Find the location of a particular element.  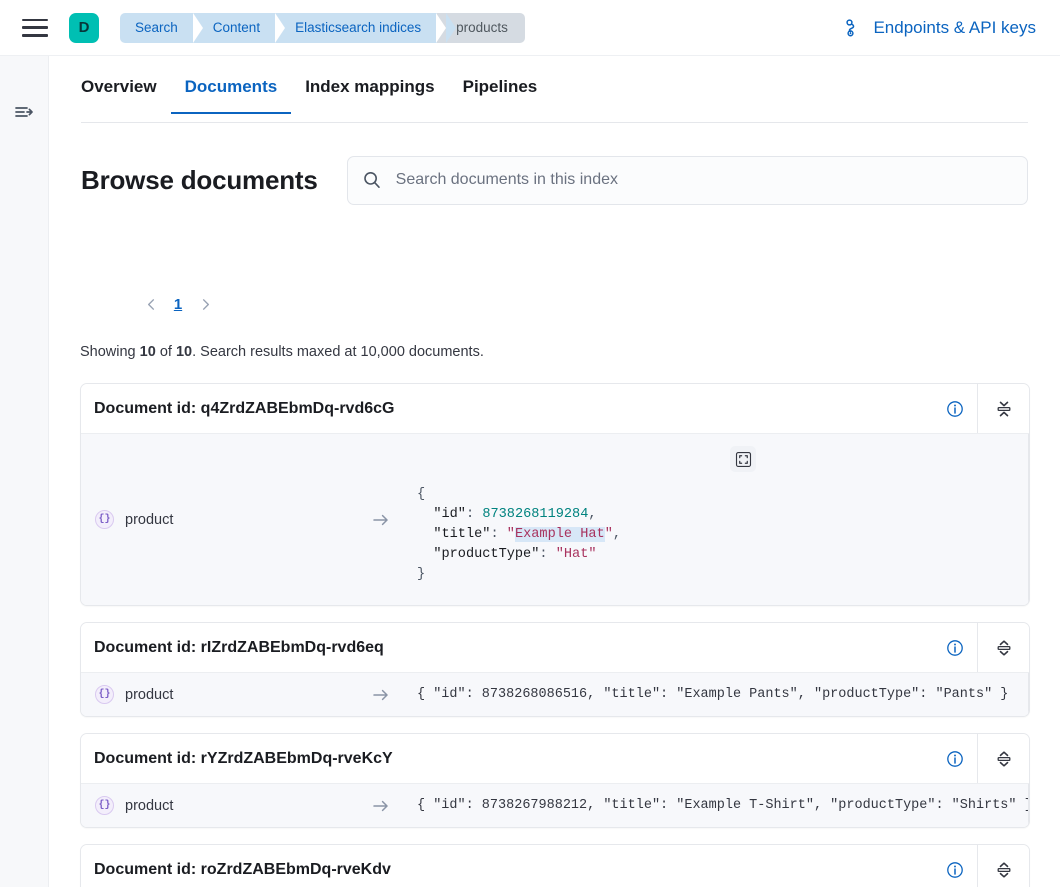

breadcrumb-label: Content is located at coordinates (236, 27).